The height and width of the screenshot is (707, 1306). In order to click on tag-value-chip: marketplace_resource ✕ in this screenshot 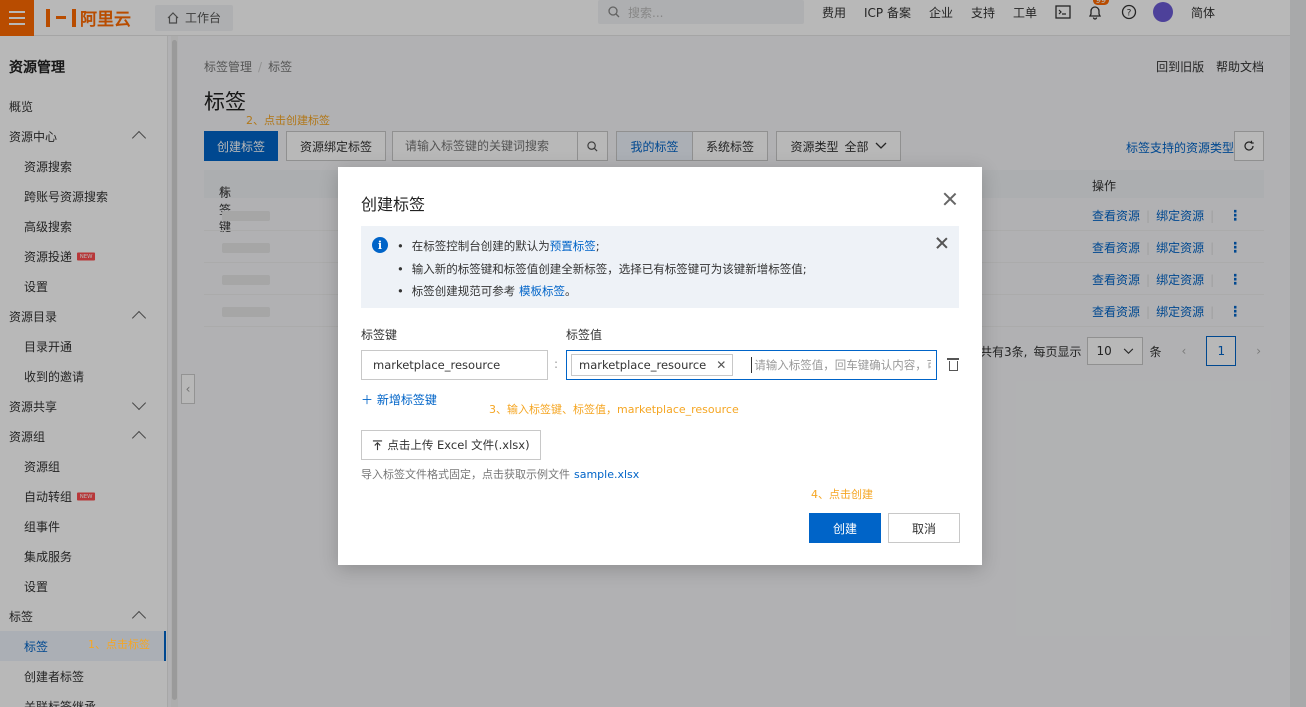, I will do `click(652, 365)`.